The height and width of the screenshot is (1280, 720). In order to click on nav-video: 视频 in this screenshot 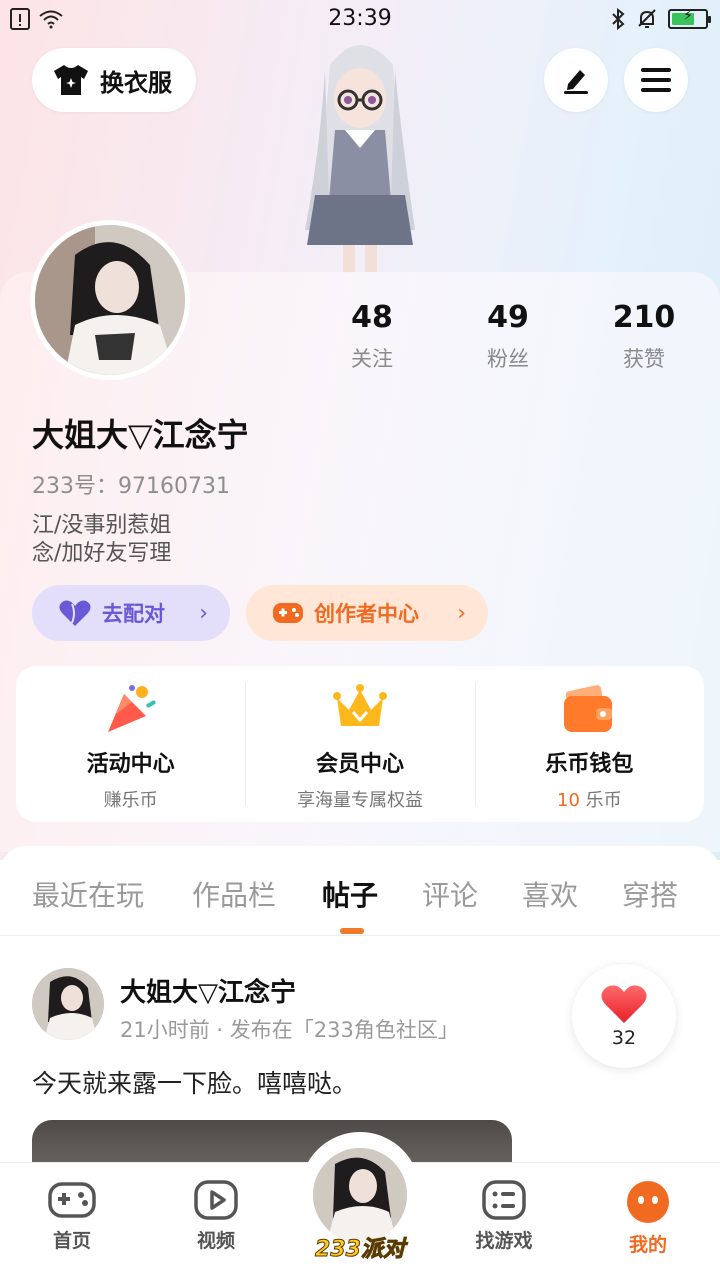, I will do `click(216, 1216)`.